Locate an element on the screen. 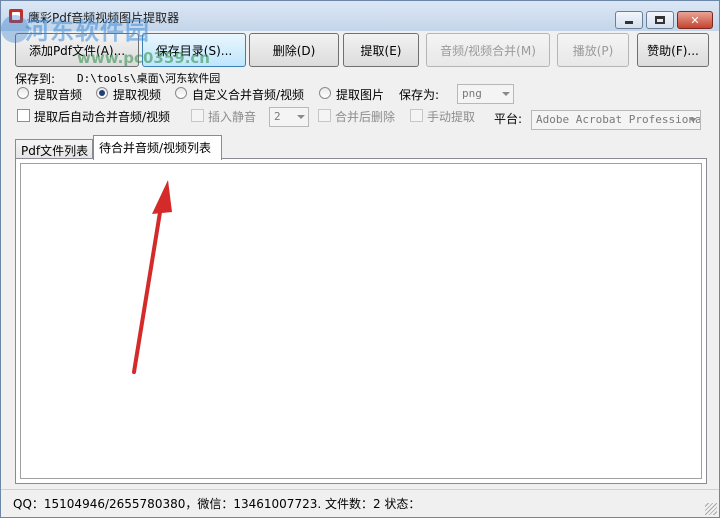  platform-select: Adobe Acrobat Professional is located at coordinates (616, 120).